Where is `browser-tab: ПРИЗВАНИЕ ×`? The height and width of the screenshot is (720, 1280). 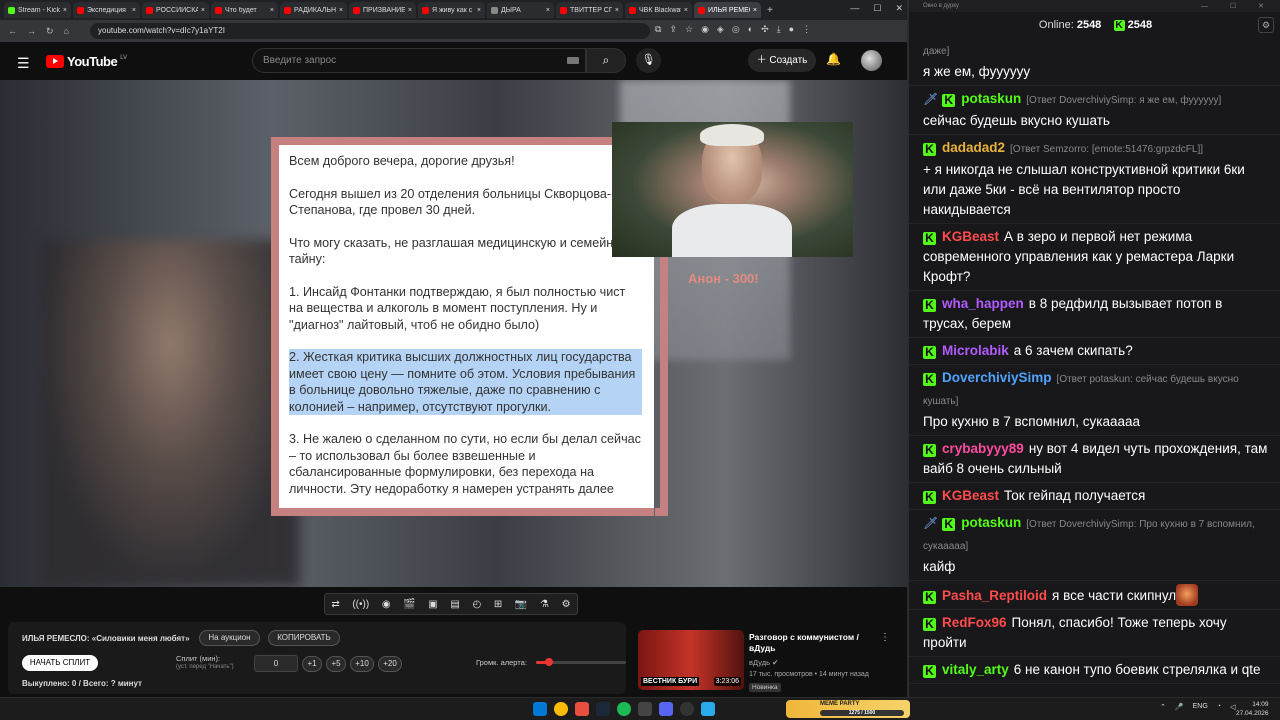 browser-tab: ПРИЗВАНИЕ × is located at coordinates (382, 10).